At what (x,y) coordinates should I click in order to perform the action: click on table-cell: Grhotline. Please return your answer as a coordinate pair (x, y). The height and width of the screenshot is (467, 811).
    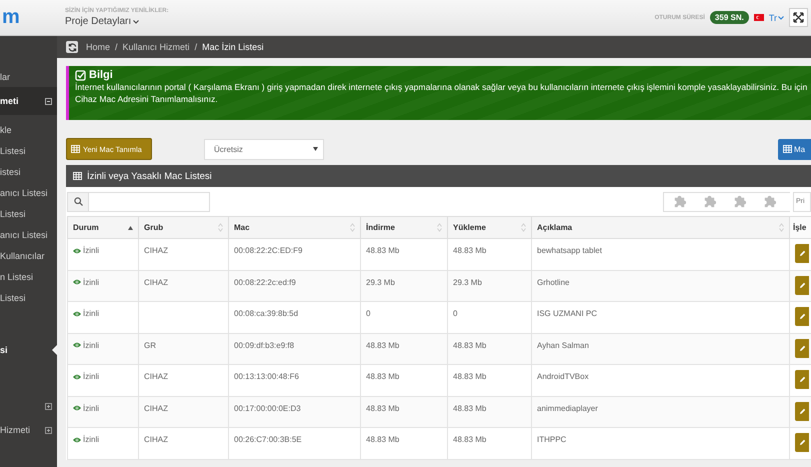
    Looking at the image, I should click on (661, 286).